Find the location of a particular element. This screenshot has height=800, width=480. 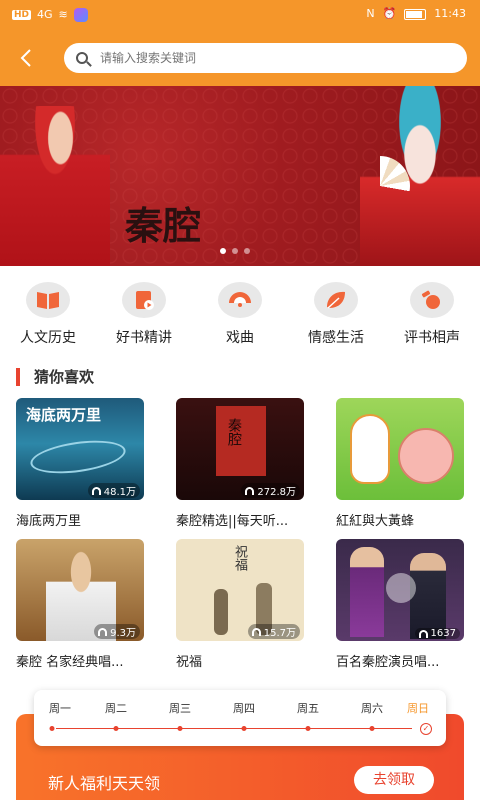

card-title: 祝福 is located at coordinates (189, 662).